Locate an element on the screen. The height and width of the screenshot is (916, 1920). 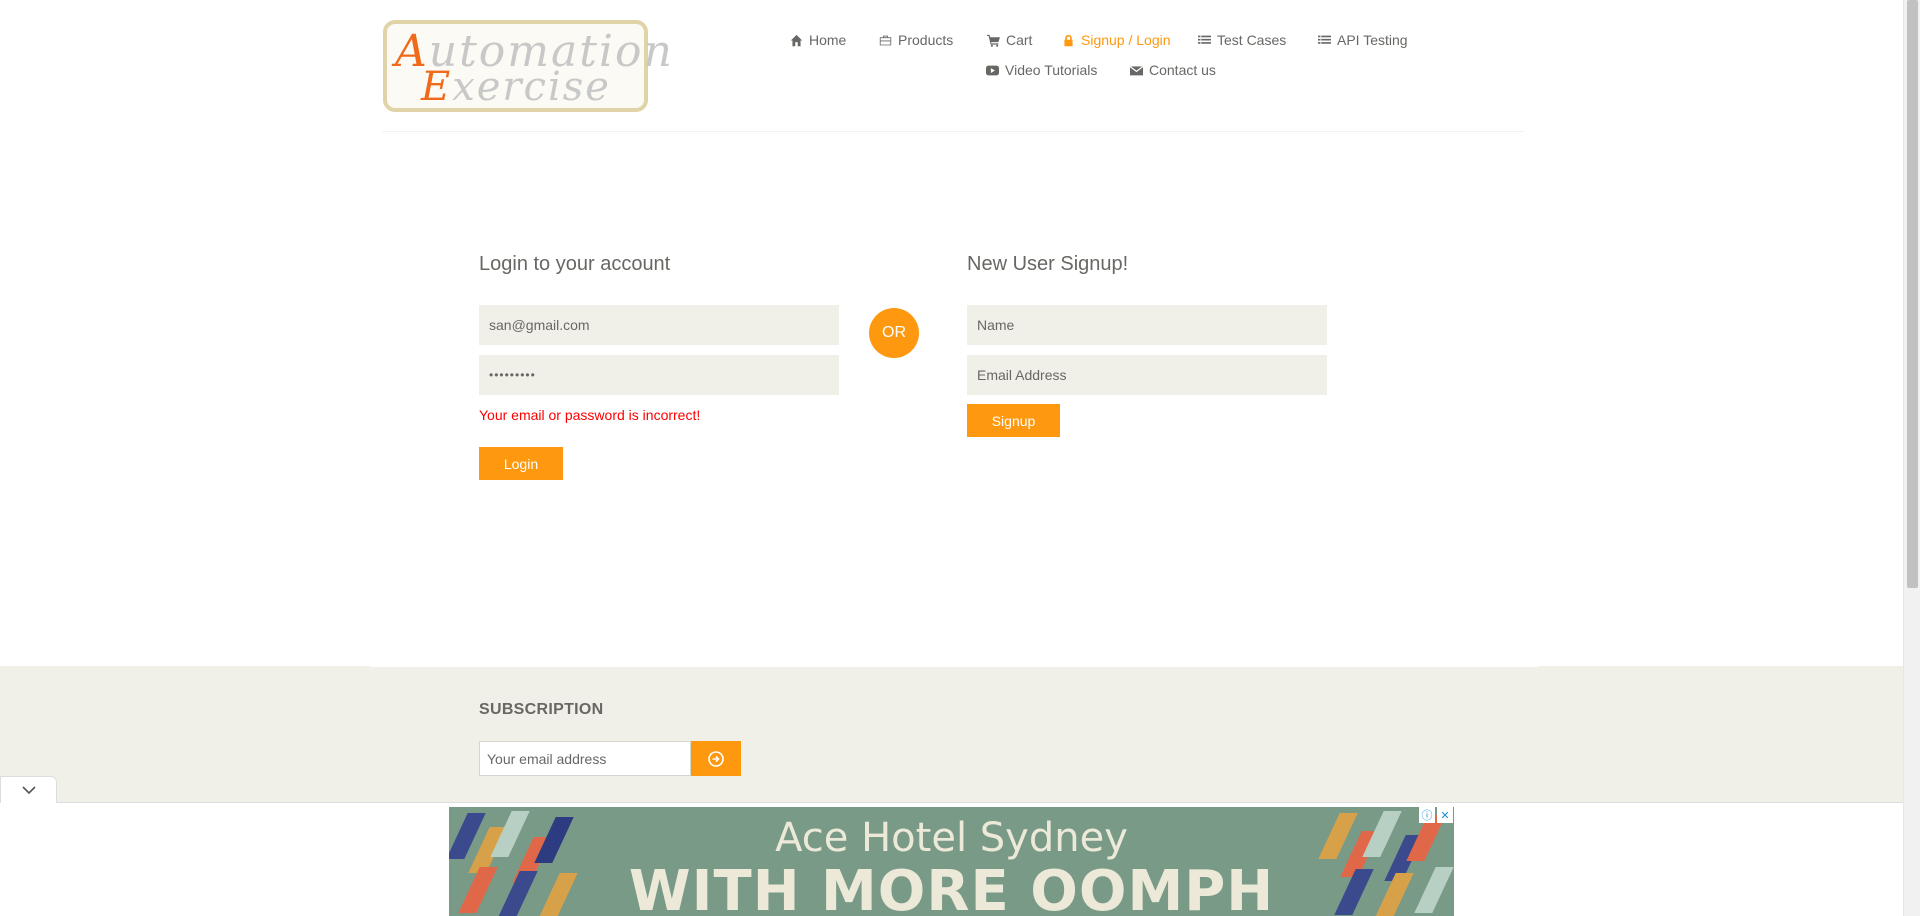
chevron-down-icon is located at coordinates (28, 790).